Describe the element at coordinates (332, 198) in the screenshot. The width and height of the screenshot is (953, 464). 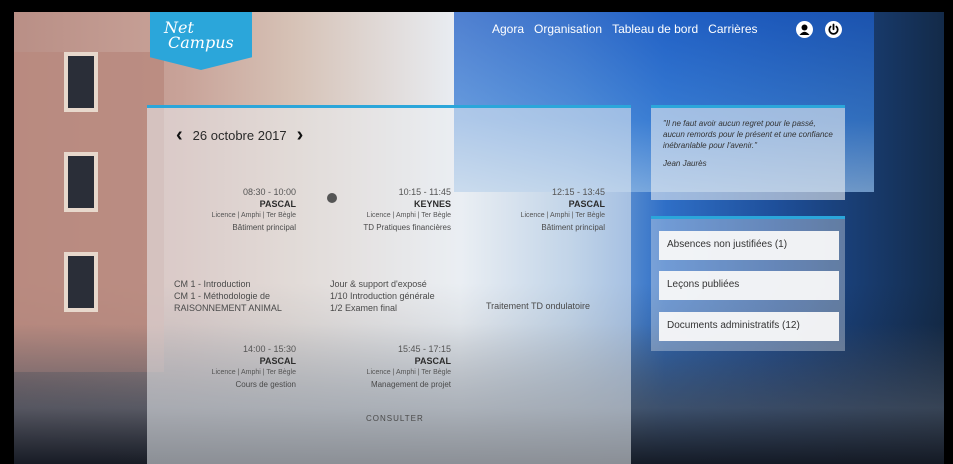
I see `gear-icon` at that location.